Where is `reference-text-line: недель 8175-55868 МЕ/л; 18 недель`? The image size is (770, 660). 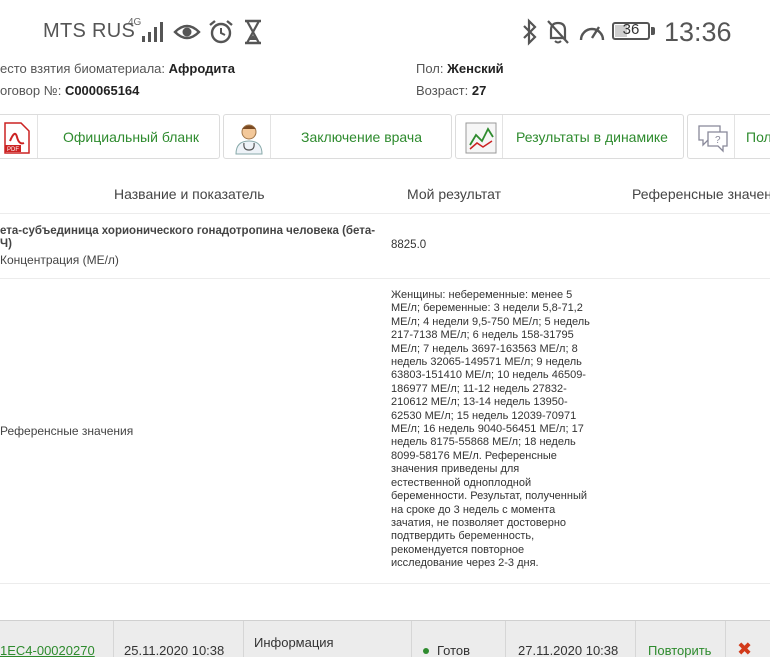
reference-text-line: недель 8175-55868 МЕ/л; 18 недель is located at coordinates (483, 442).